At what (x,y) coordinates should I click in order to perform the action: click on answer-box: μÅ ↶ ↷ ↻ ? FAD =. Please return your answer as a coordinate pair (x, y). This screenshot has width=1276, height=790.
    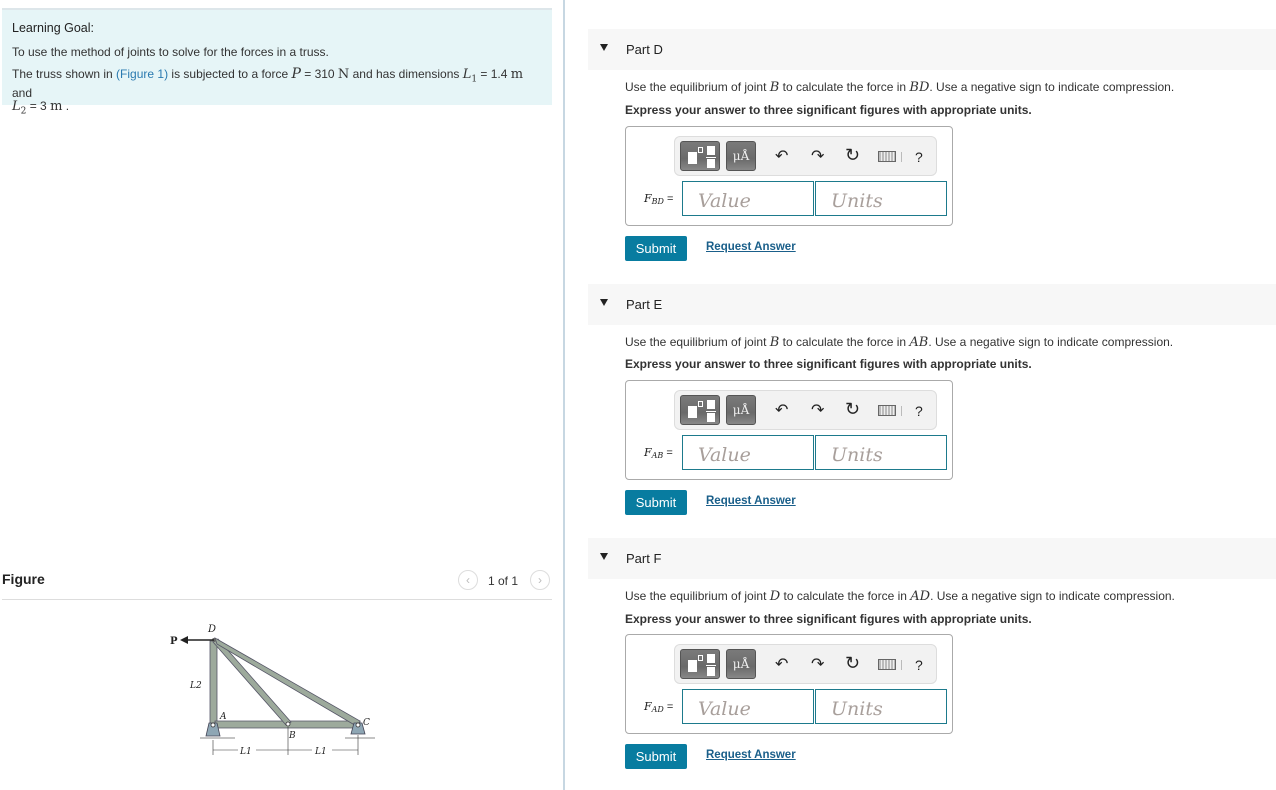
    Looking at the image, I should click on (789, 684).